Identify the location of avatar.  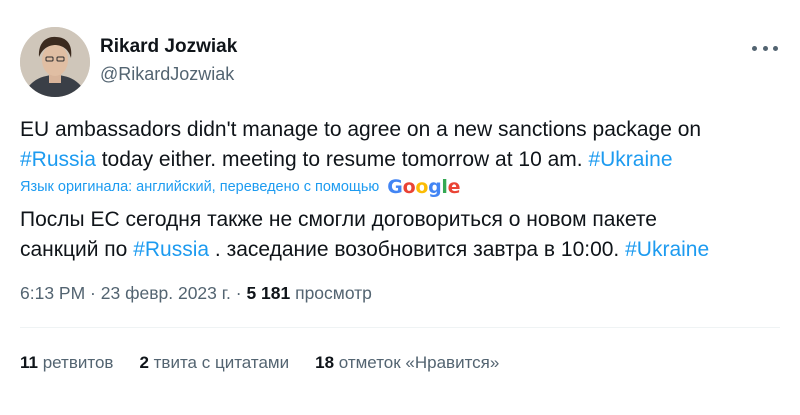
(55, 62).